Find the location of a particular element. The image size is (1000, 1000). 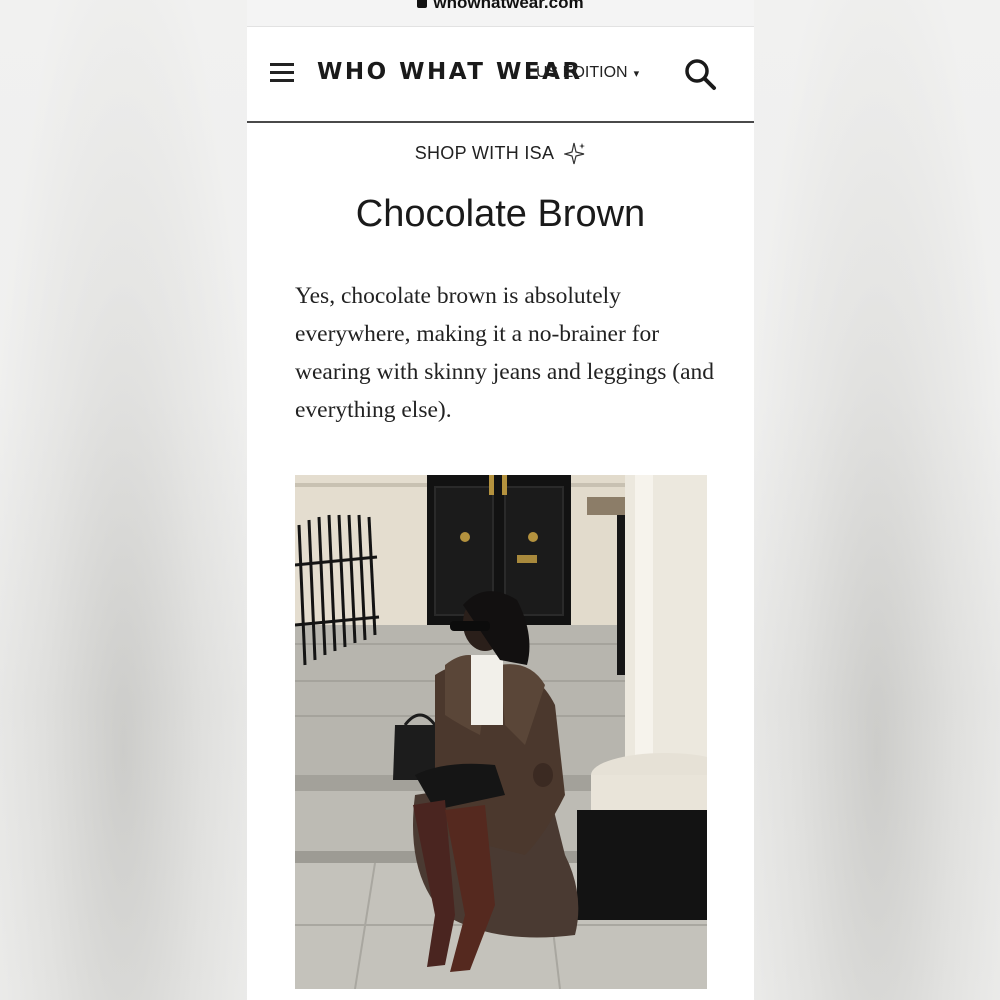

url-display: whowhatwear.com is located at coordinates (500, 6).